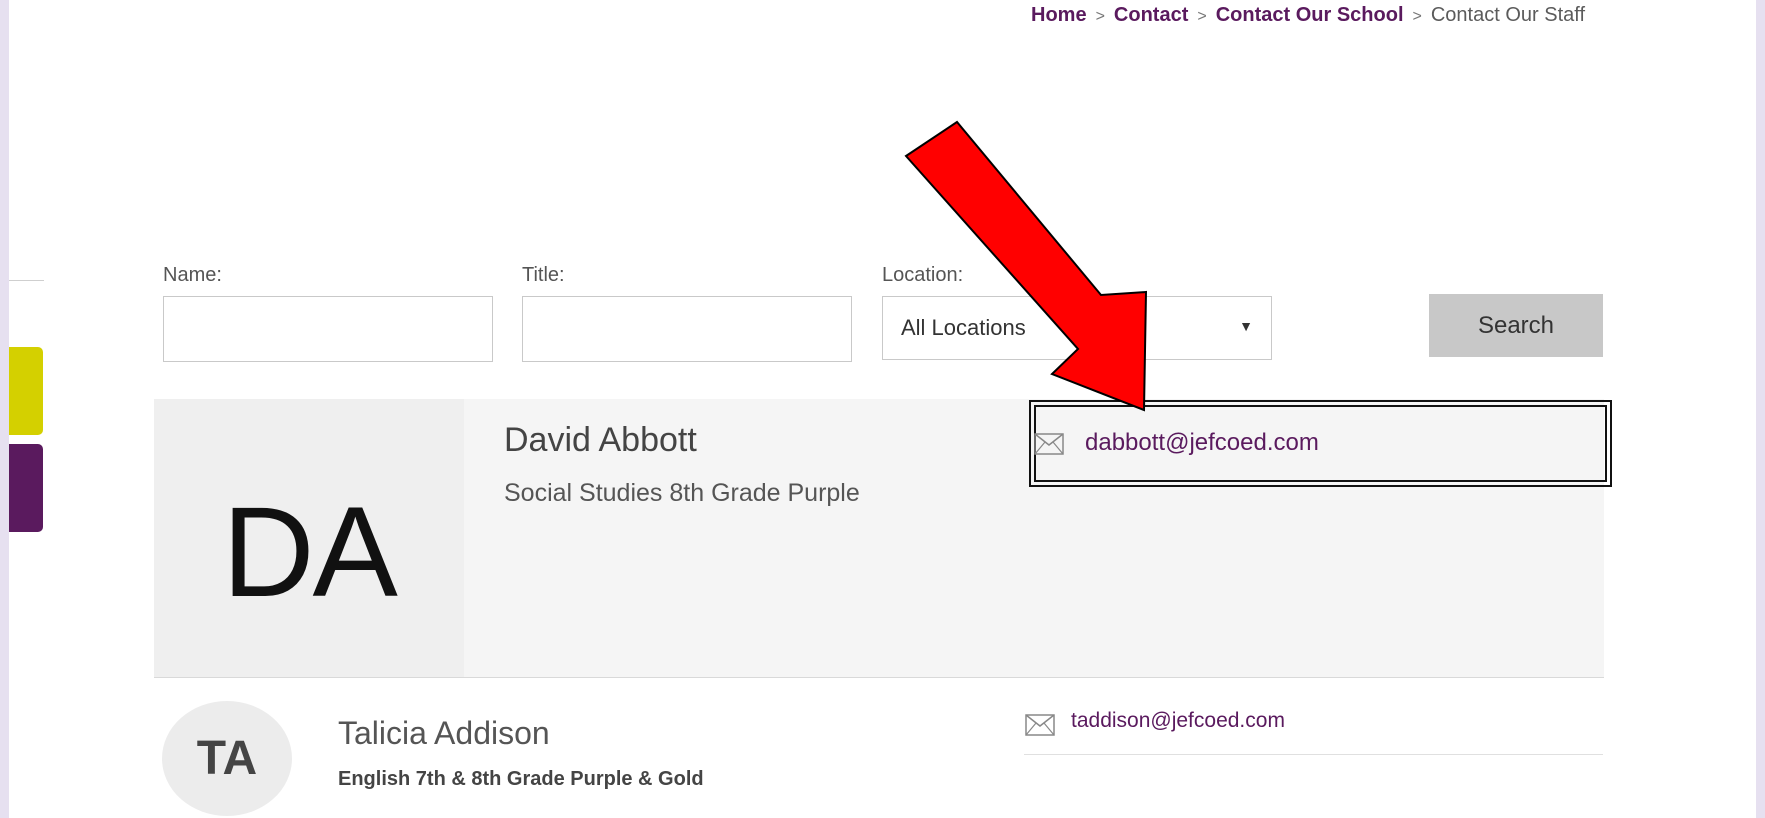  Describe the element at coordinates (1313, 754) in the screenshot. I see `divider` at that location.